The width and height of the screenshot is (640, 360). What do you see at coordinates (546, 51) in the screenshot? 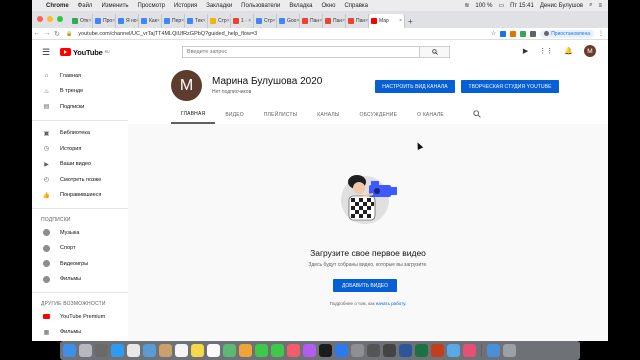
I see `apps-grid-icon: ⋮⋮` at bounding box center [546, 51].